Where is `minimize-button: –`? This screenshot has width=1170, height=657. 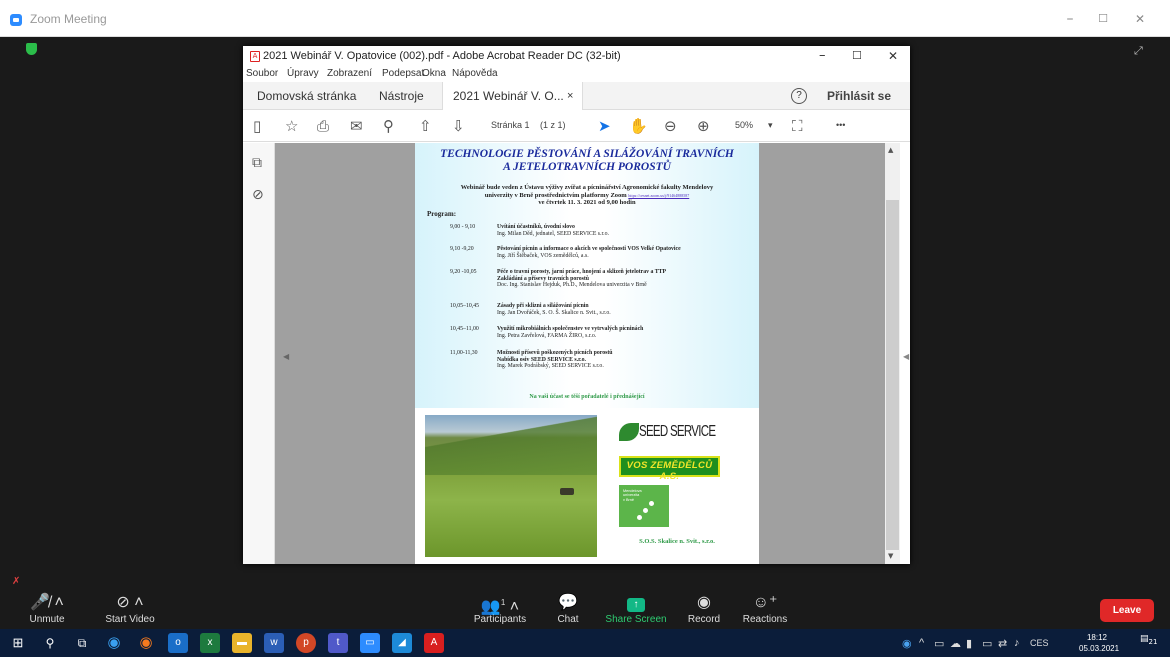 minimize-button: – is located at coordinates (1070, 19).